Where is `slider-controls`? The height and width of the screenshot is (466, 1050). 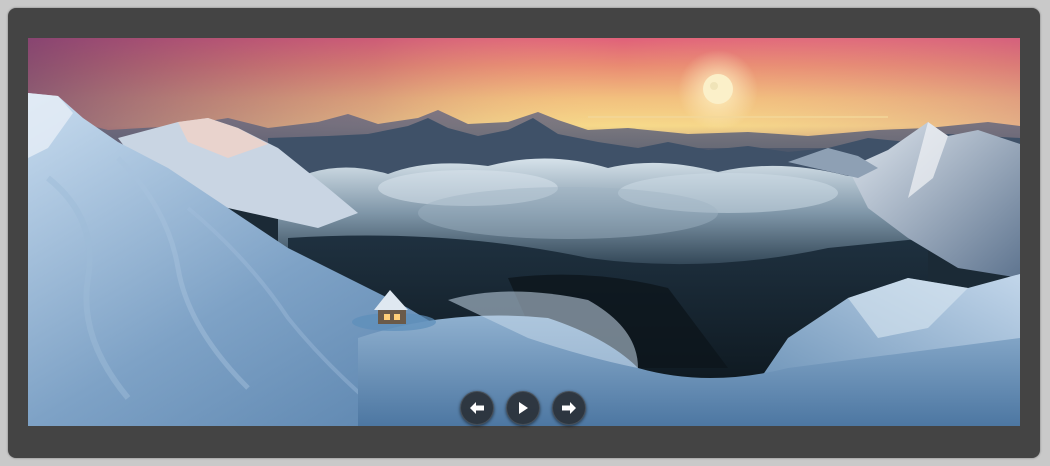 slider-controls is located at coordinates (524, 409).